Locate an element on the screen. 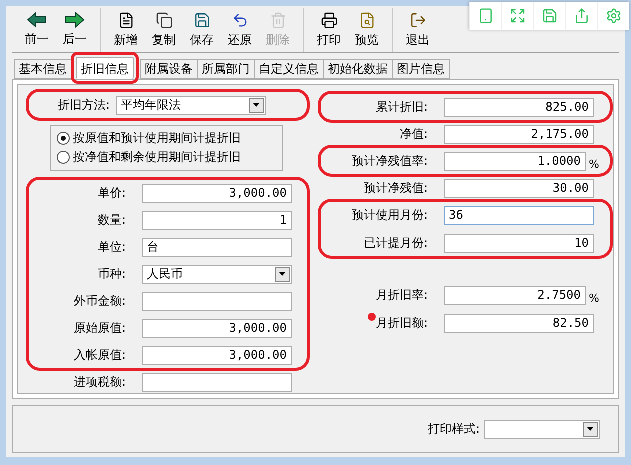 Image resolution: width=631 pixels, height=465 pixels. trash-icon is located at coordinates (278, 20).